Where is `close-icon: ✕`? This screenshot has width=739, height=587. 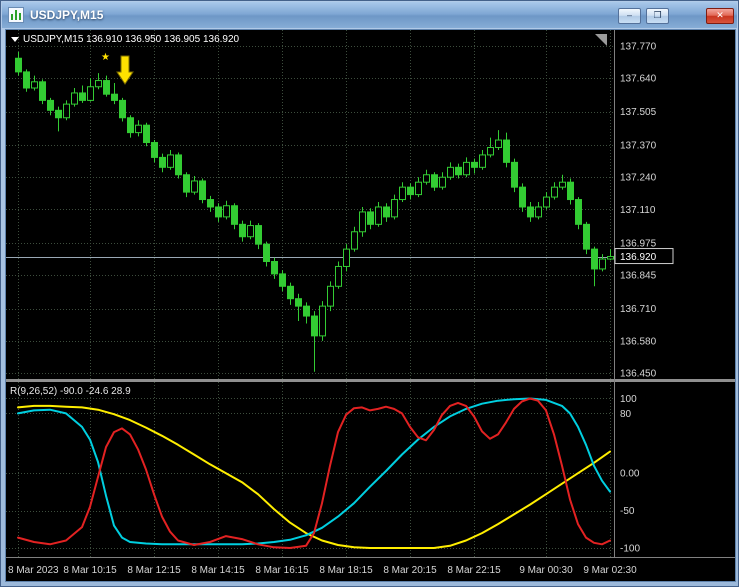
close-icon: ✕ is located at coordinates (720, 15).